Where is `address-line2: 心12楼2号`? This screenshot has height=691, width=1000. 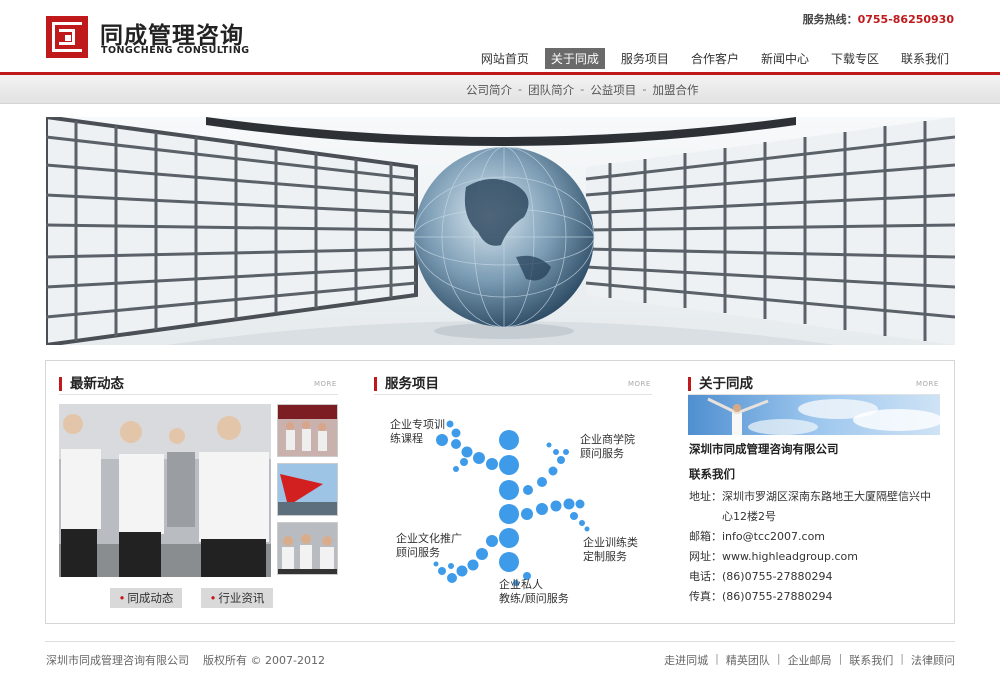
address-line2: 心12楼2号 is located at coordinates (749, 516).